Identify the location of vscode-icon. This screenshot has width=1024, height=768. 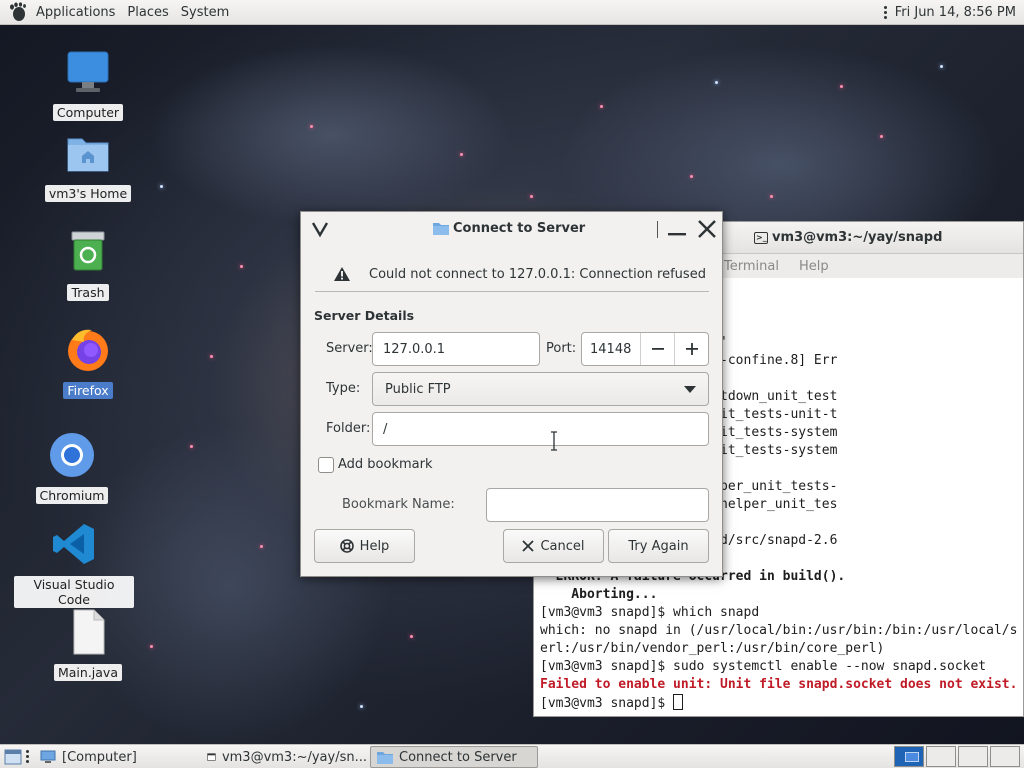
(73, 544).